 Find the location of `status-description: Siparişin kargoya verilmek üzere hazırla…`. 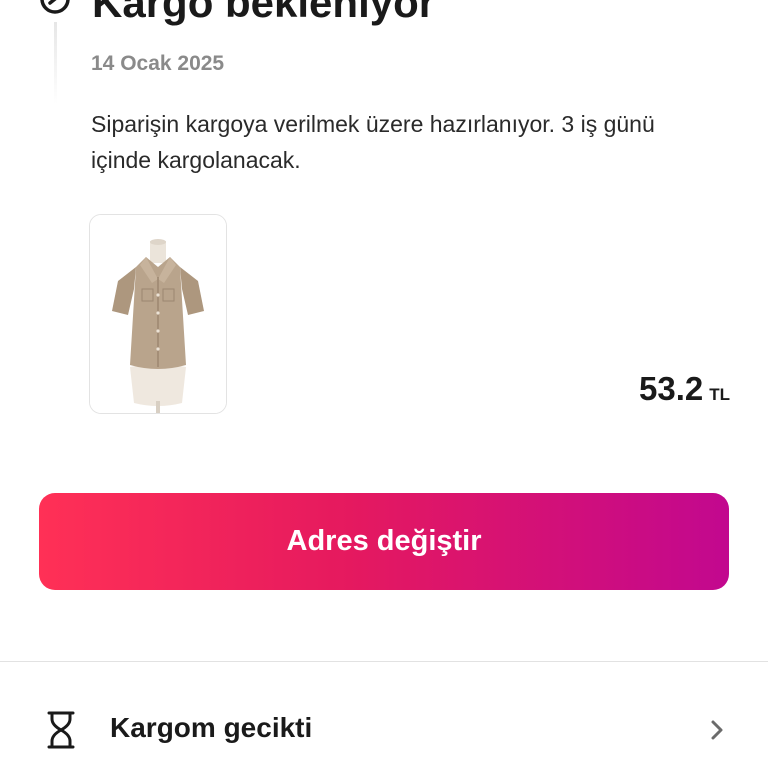

status-description: Siparişin kargoya verilmek üzere hazırla… is located at coordinates (373, 142).